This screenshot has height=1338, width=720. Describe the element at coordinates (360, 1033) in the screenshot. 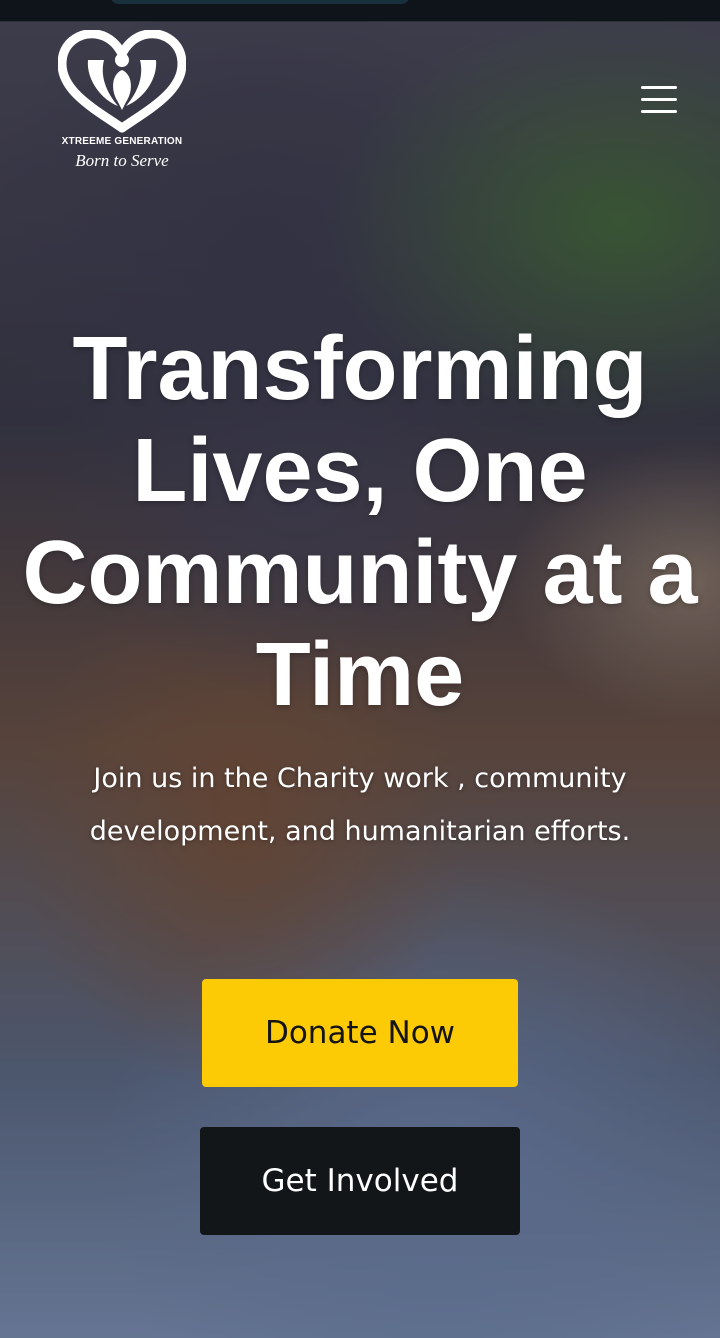

I see `donate-now-button: Donate Now` at that location.